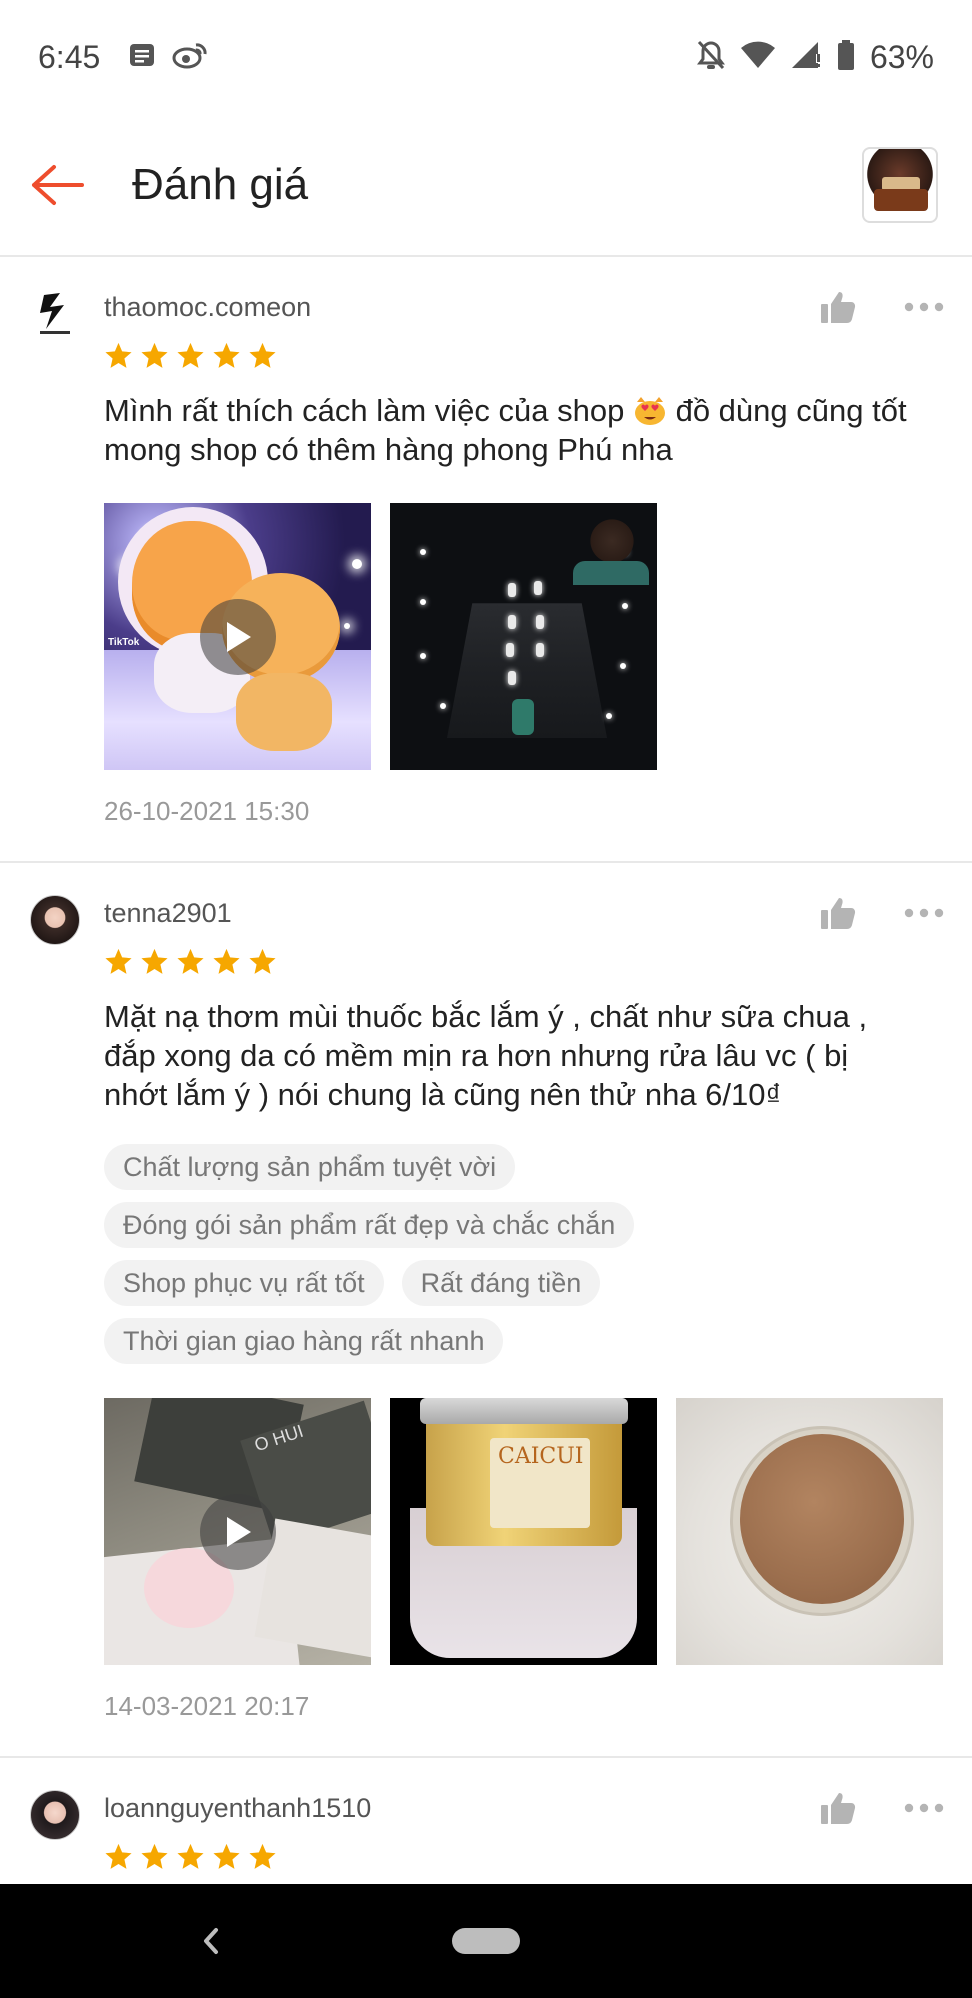  What do you see at coordinates (369, 1225) in the screenshot?
I see `review-tag: Đóng gói sản phẩm rất đẹp và chắc chắn` at bounding box center [369, 1225].